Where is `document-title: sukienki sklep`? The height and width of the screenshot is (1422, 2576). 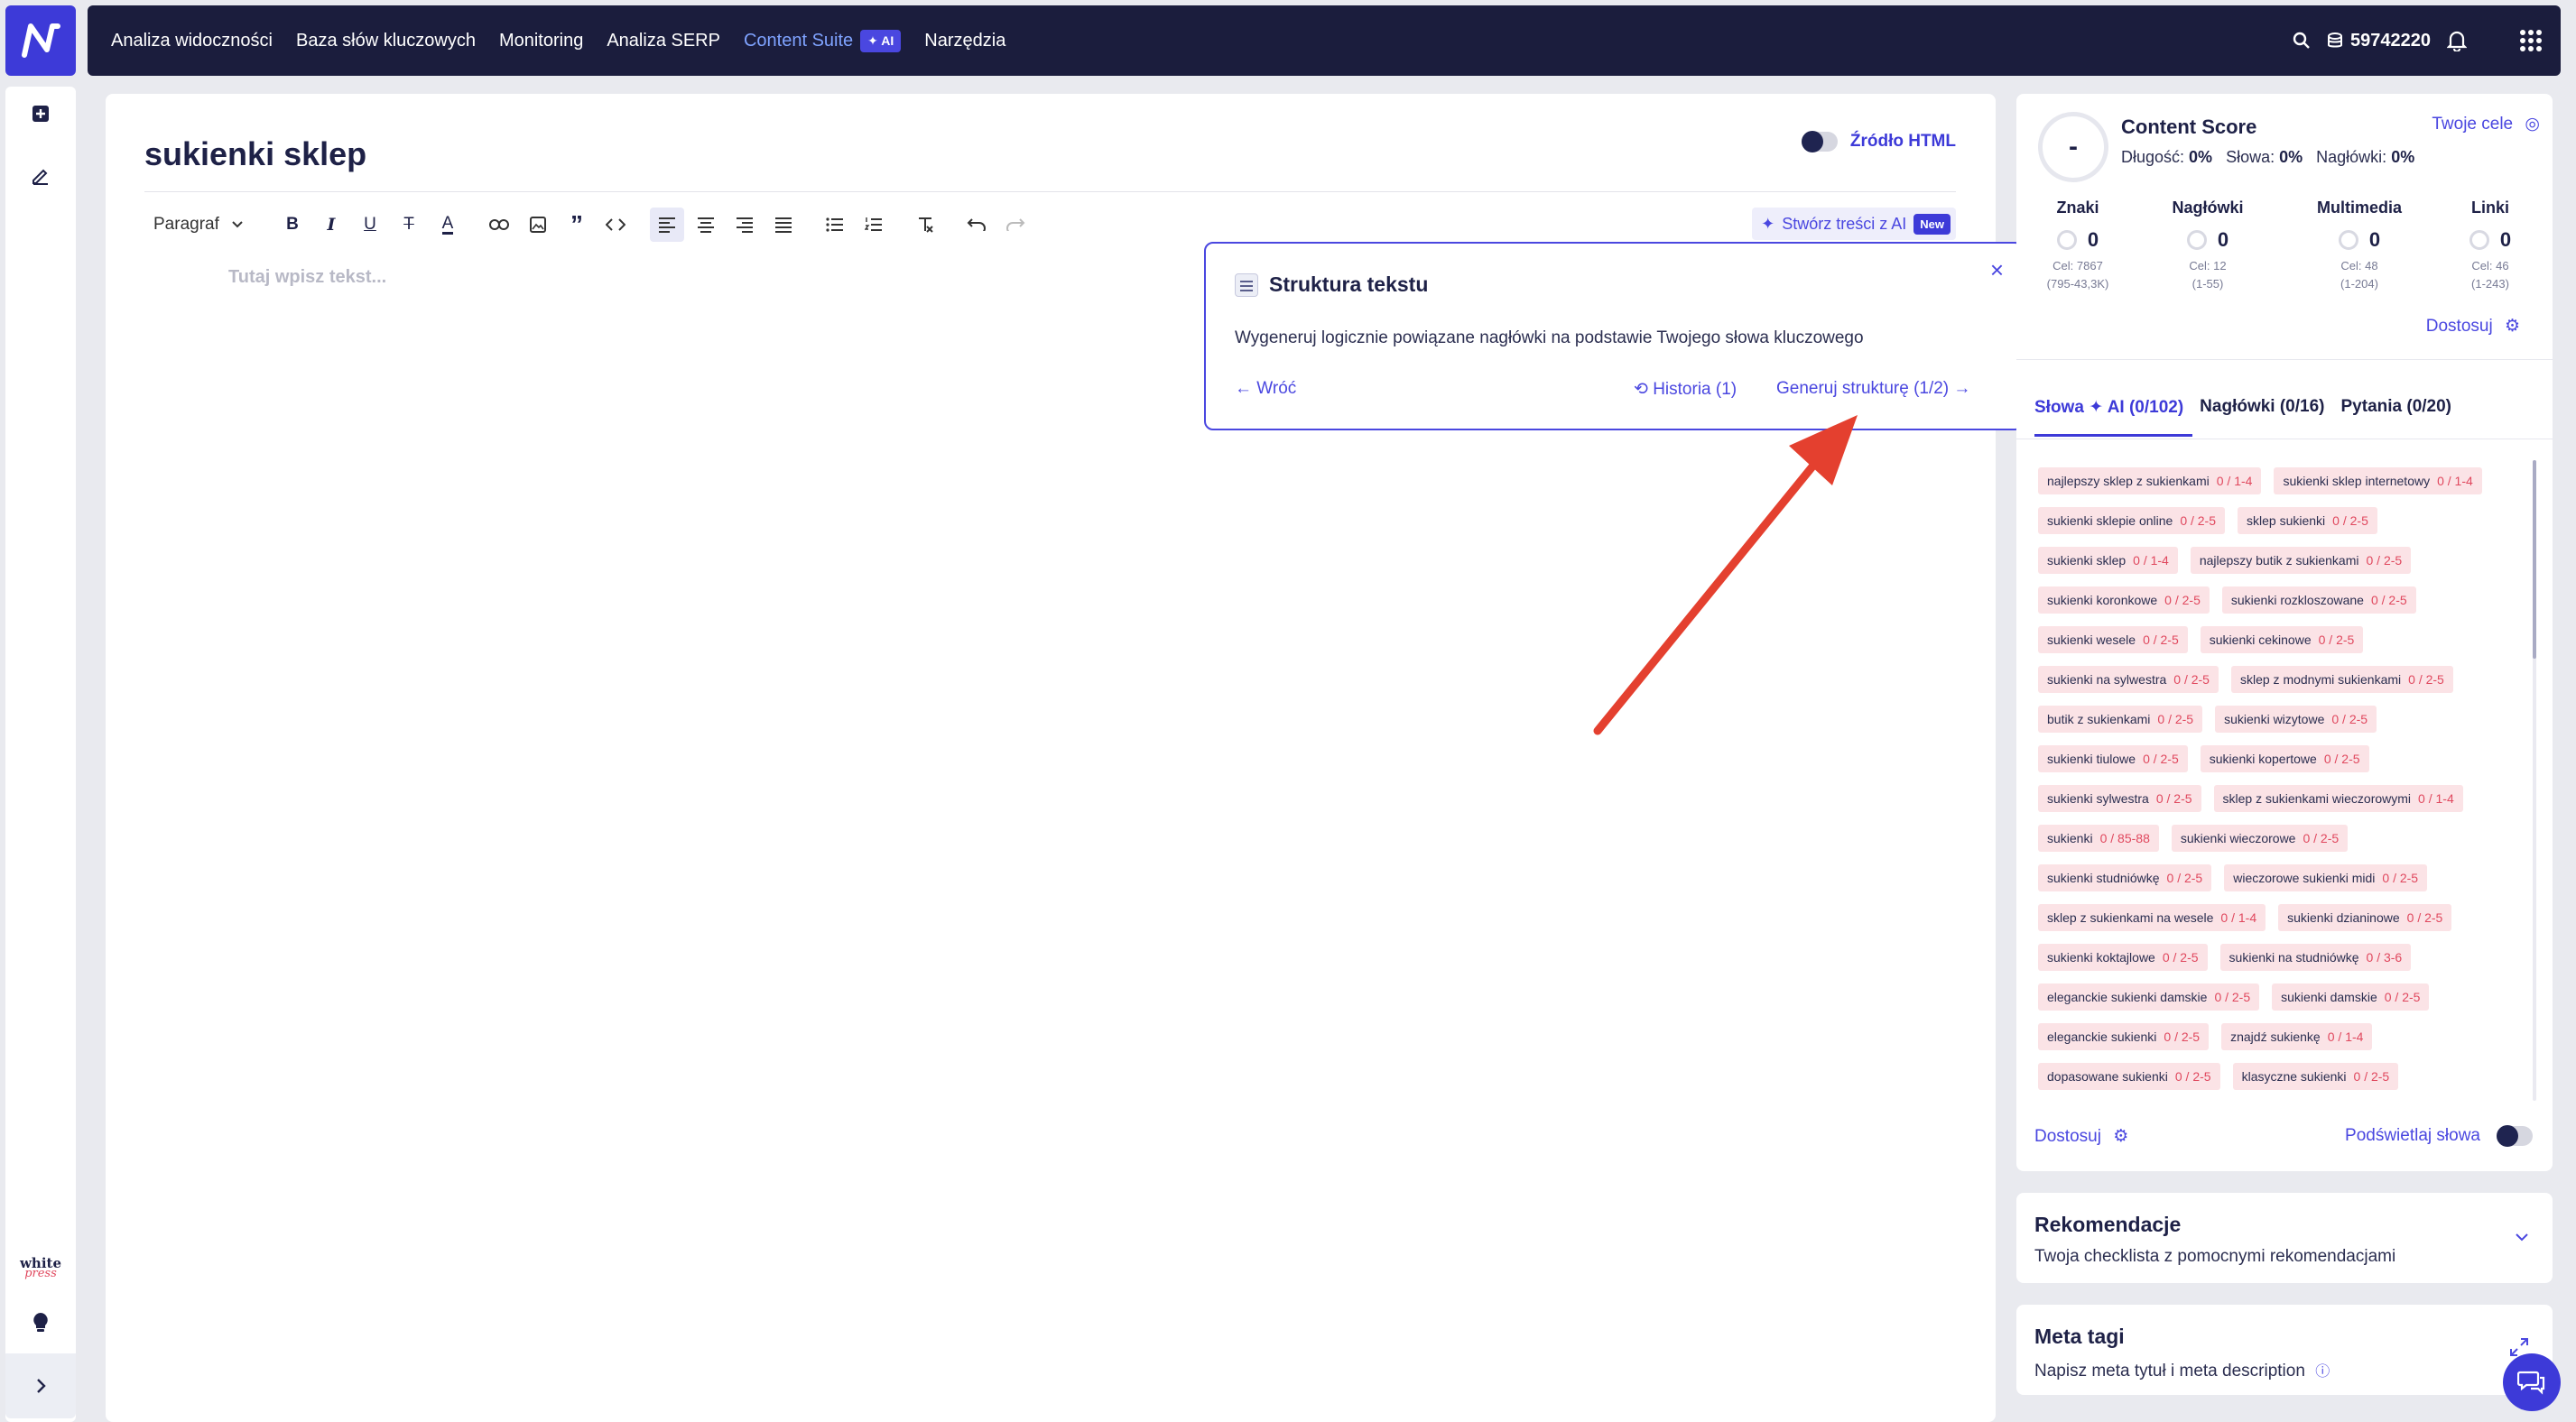 document-title: sukienki sklep is located at coordinates (255, 154).